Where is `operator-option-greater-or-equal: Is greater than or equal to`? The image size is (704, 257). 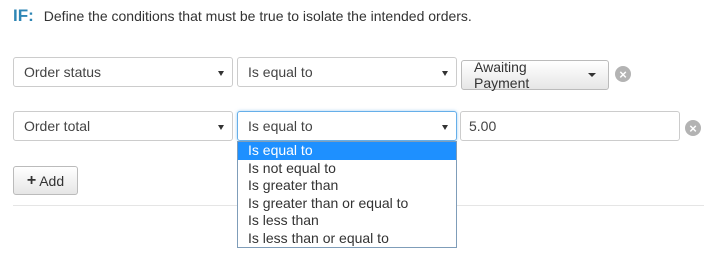
operator-option-greater-or-equal: Is greater than or equal to is located at coordinates (347, 204).